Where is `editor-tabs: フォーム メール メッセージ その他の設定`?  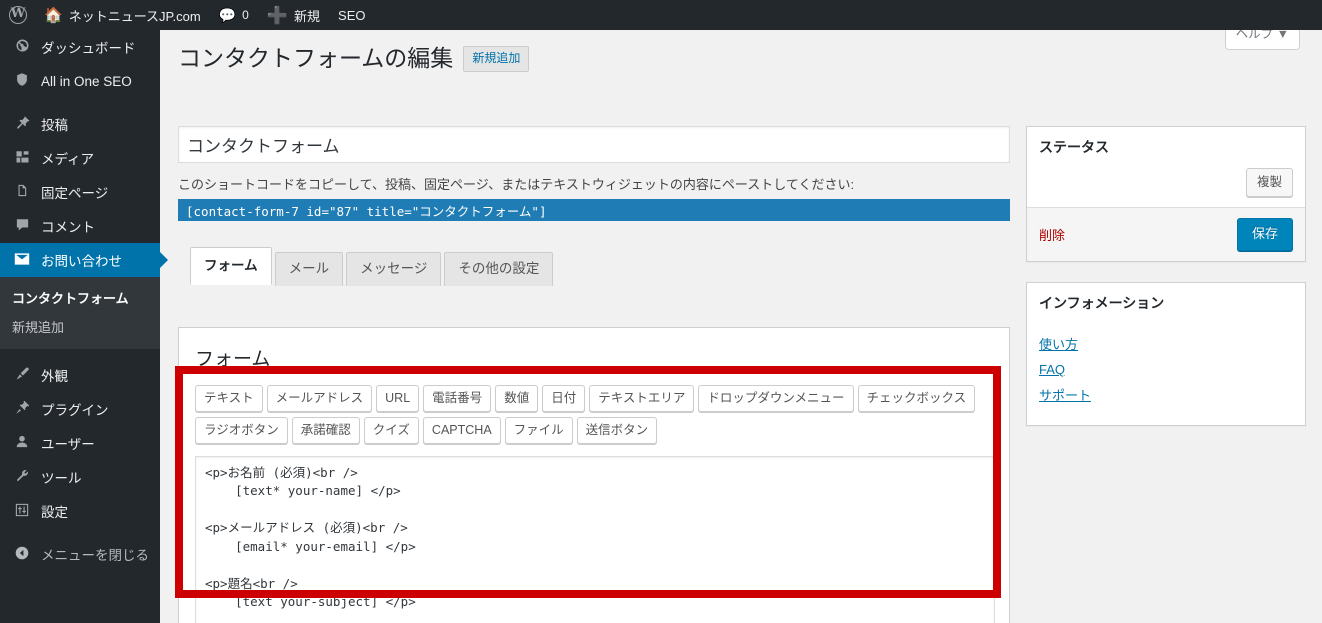
editor-tabs: フォーム メール メッセージ その他の設定 is located at coordinates (600, 267).